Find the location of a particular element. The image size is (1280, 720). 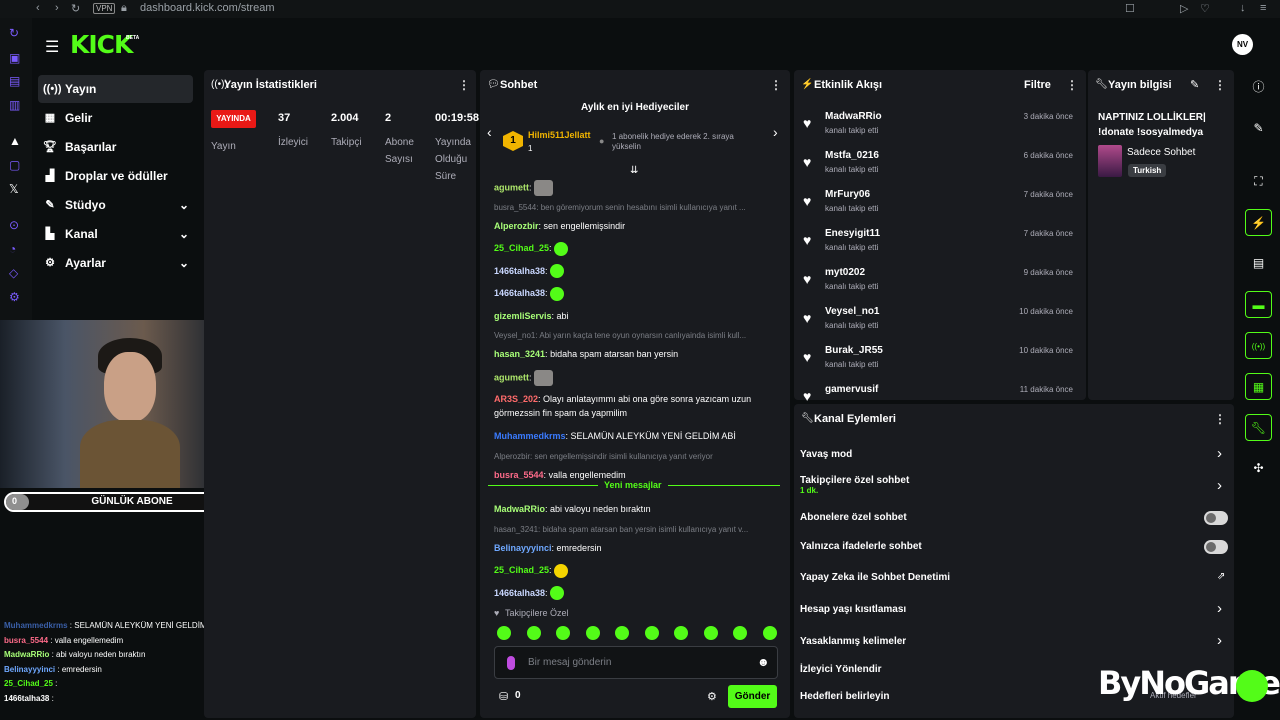

wrench-icon: 🔧︎ is located at coordinates (1258, 427).